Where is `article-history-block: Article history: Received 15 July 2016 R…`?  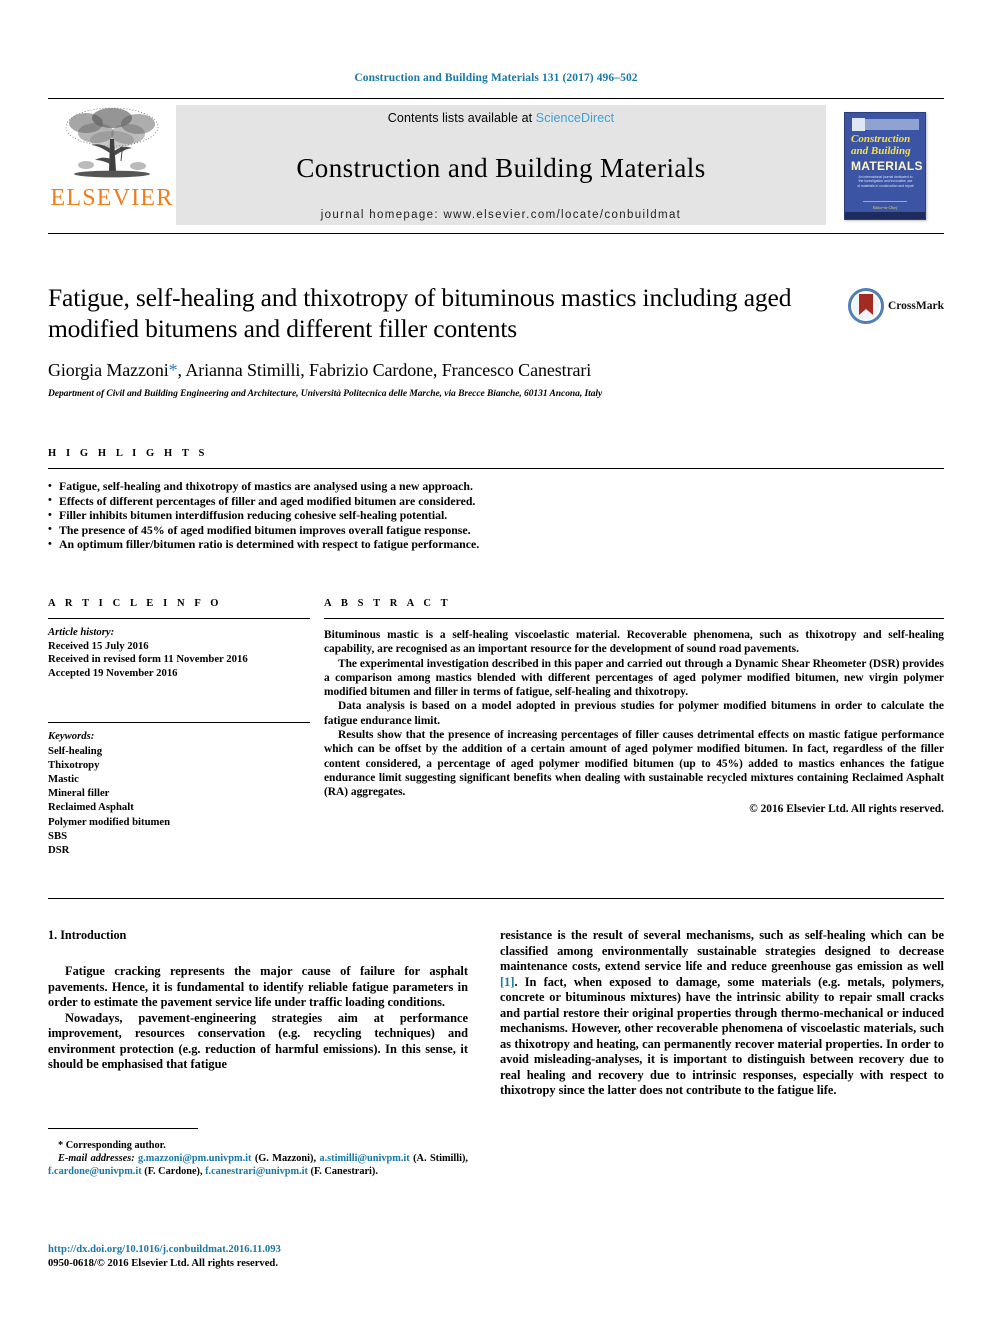 article-history-block: Article history: Received 15 July 2016 R… is located at coordinates (179, 653).